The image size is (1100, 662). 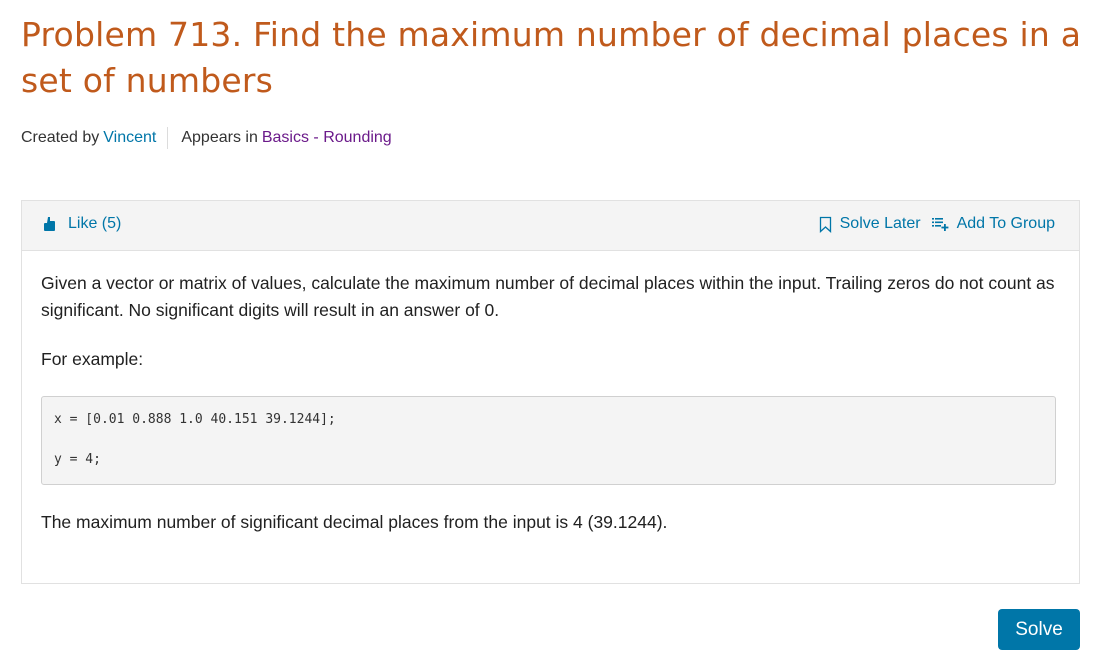 I want to click on code-line: x = [0.01 0.888 1.0 40.151 39.1244];, so click(x=195, y=419).